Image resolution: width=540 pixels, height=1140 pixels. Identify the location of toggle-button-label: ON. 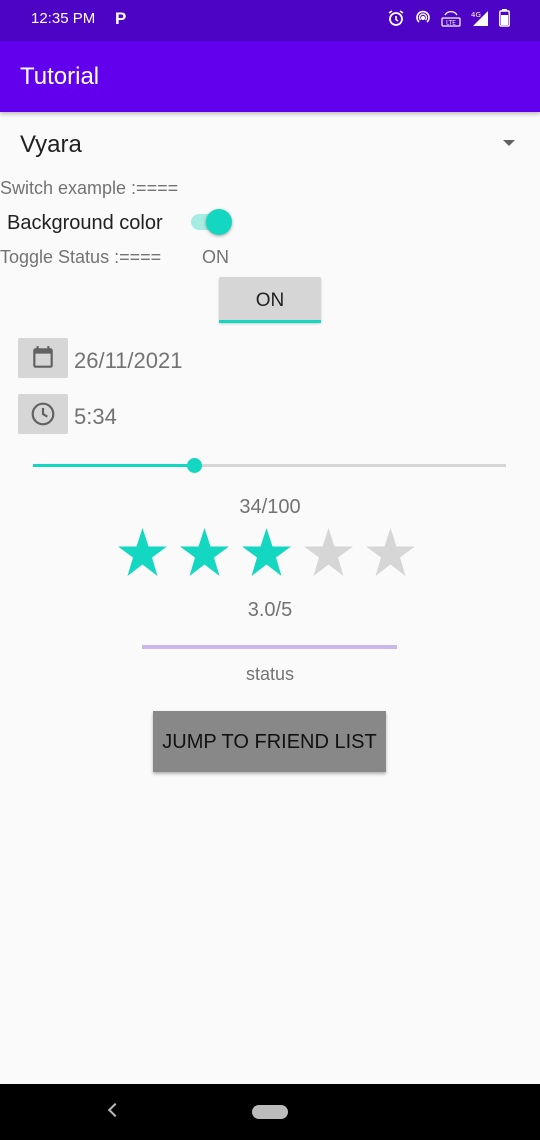
(270, 300).